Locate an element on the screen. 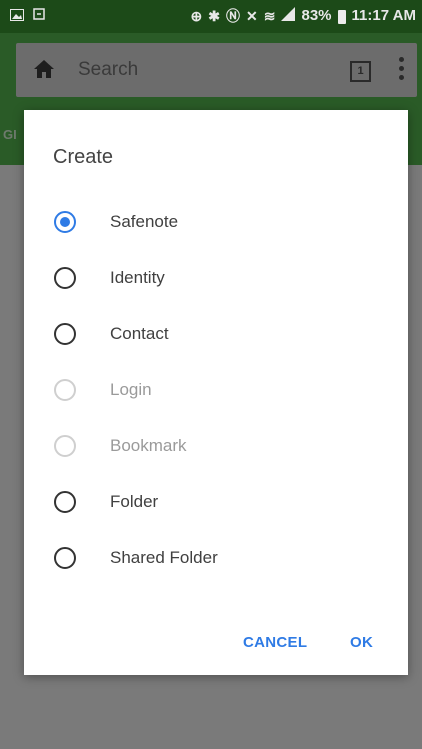 The width and height of the screenshot is (422, 749). tab-label-fragment: GI is located at coordinates (10, 134).